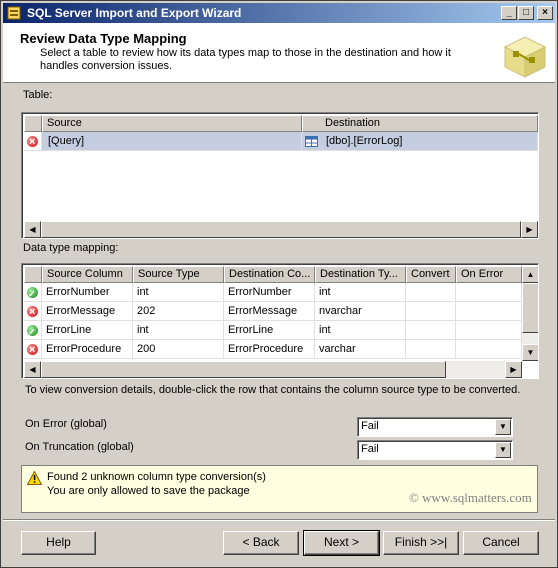 The height and width of the screenshot is (568, 558). Describe the element at coordinates (79, 447) in the screenshot. I see `on-truncation-label: On Truncation (global)` at that location.